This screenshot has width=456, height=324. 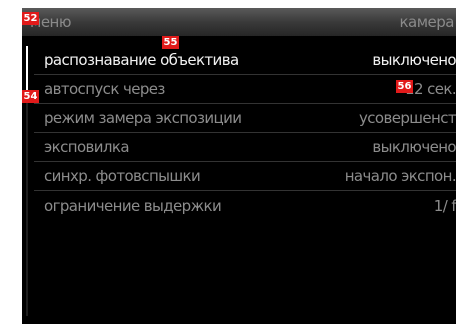 What do you see at coordinates (245, 205) in the screenshot?
I see `menu-item-shutter-limit: ограничение выдержки 1/ f` at bounding box center [245, 205].